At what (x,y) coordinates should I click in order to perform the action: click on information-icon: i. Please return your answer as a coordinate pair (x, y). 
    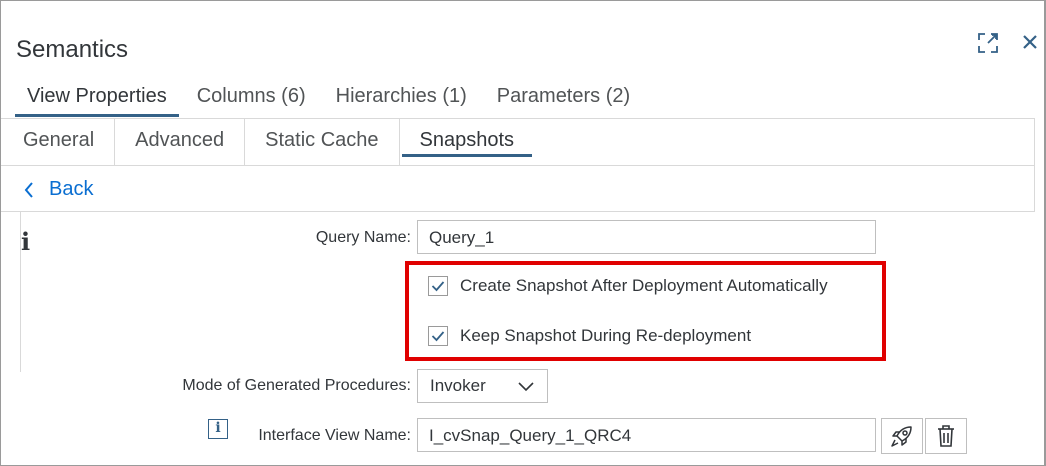
    Looking at the image, I should click on (25, 241).